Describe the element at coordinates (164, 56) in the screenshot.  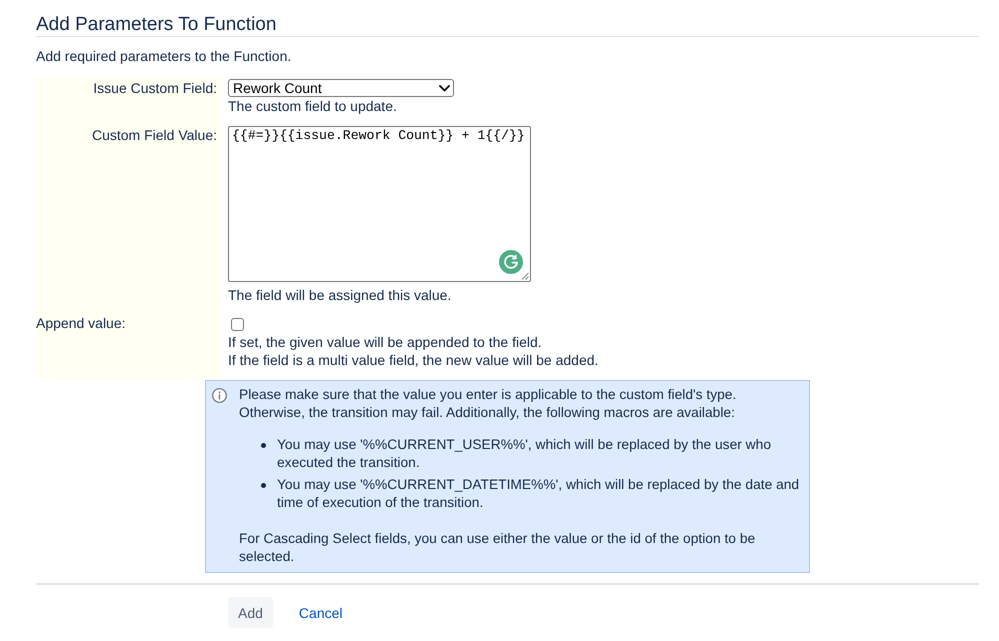
I see `page-description: Add required parameters to the Function.` at that location.